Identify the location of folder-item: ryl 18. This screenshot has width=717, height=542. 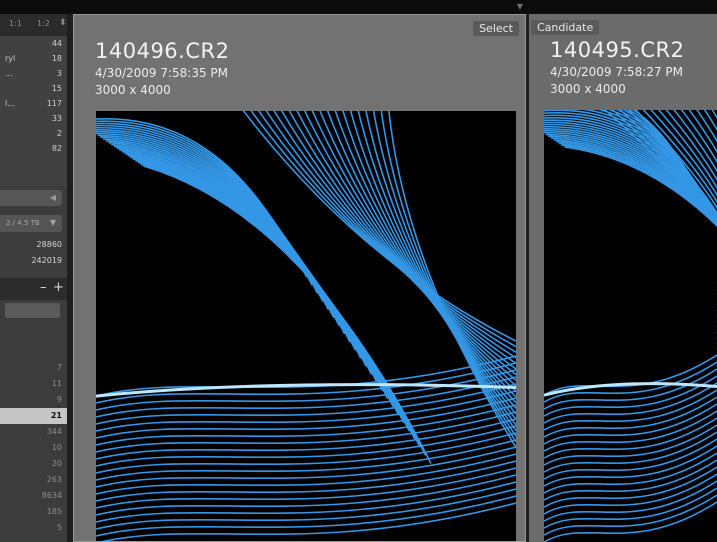
(33, 59).